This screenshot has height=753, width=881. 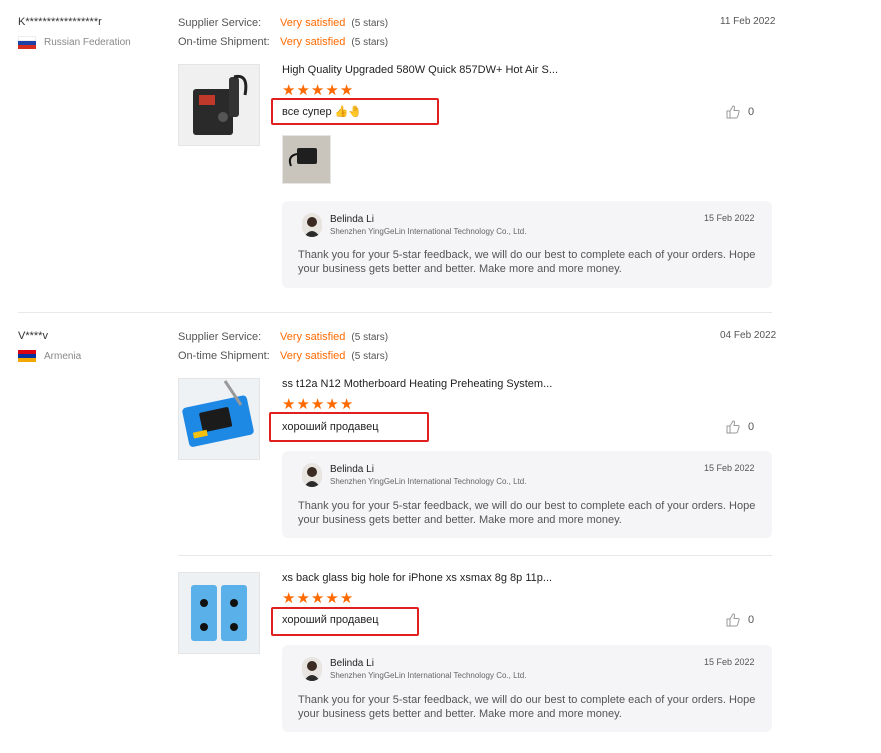 I want to click on review-date: 11 Feb 2022, so click(x=748, y=21).